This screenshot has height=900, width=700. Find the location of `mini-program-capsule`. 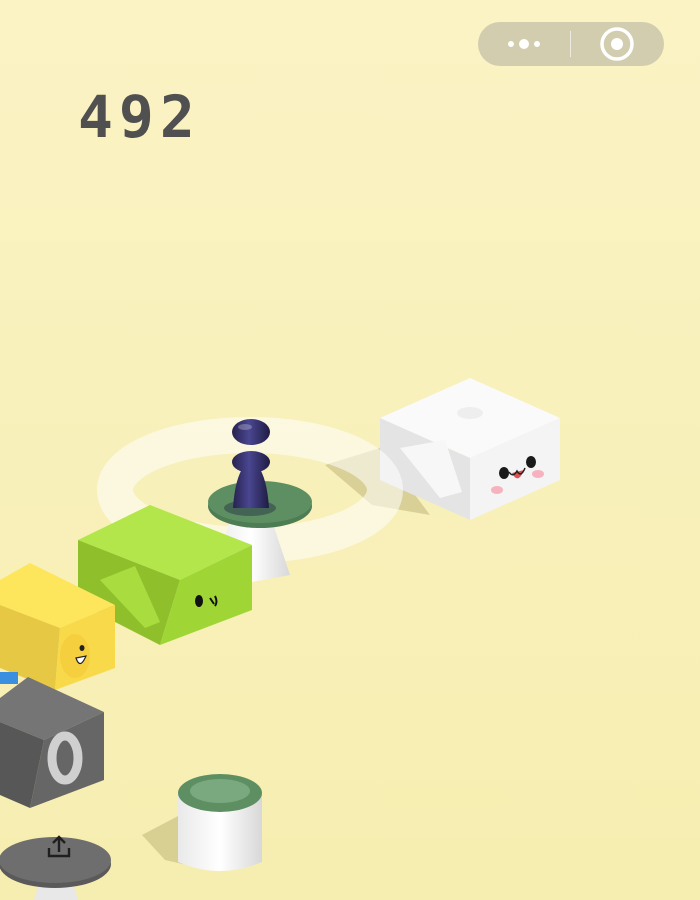

mini-program-capsule is located at coordinates (571, 44).